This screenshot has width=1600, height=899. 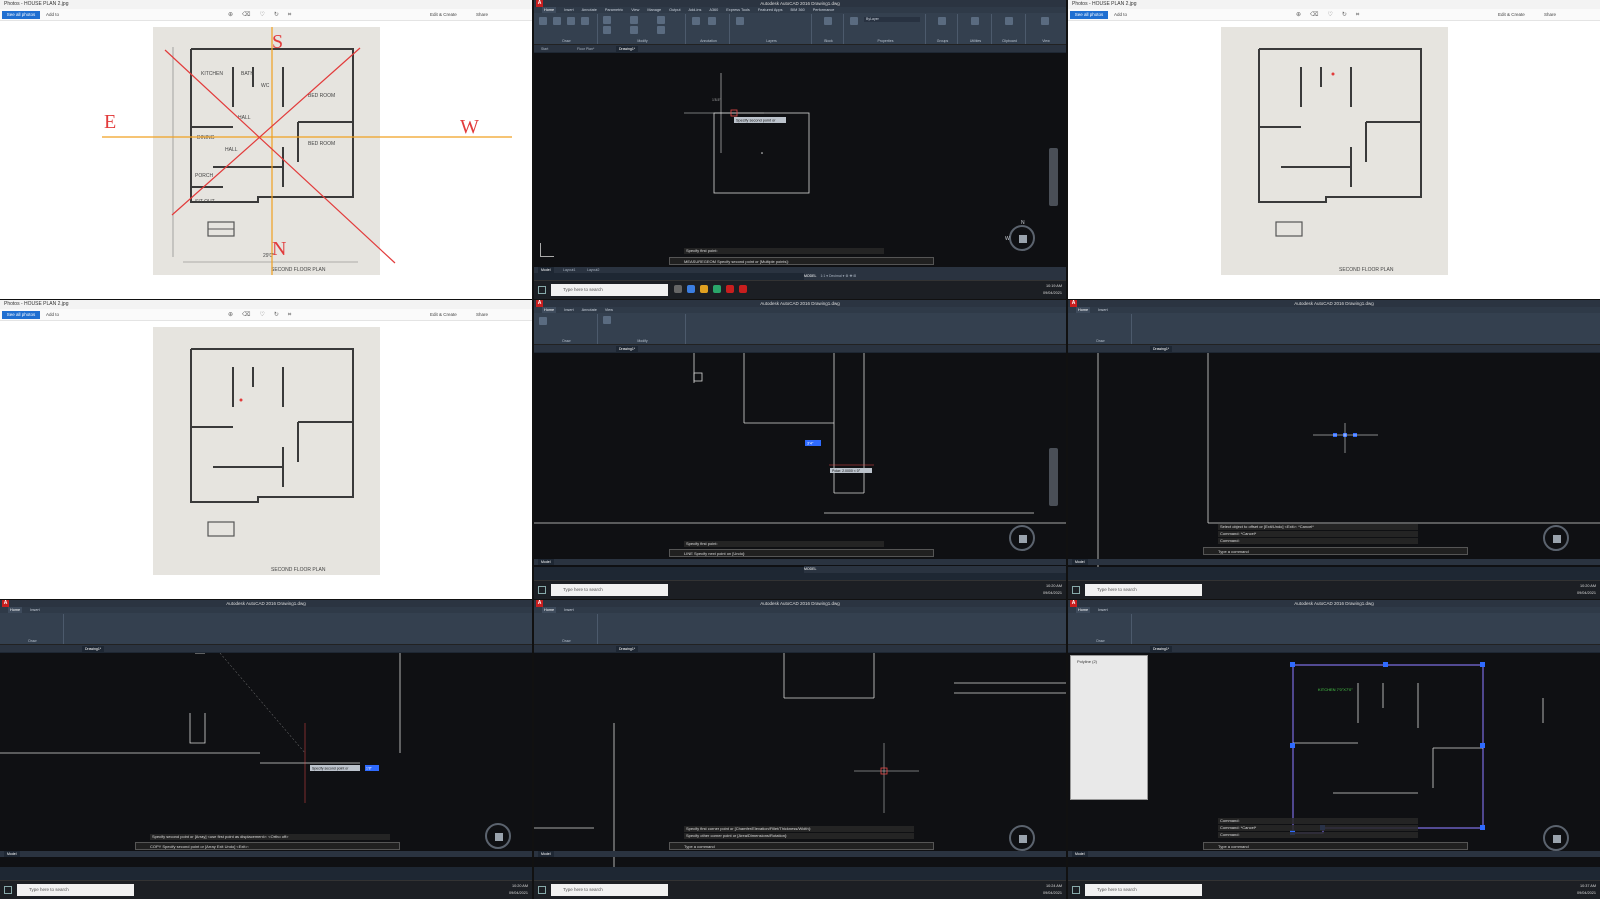 I want to click on drawing-canvas: Specify second point or 1'8.5" NW, so click(x=800, y=160).